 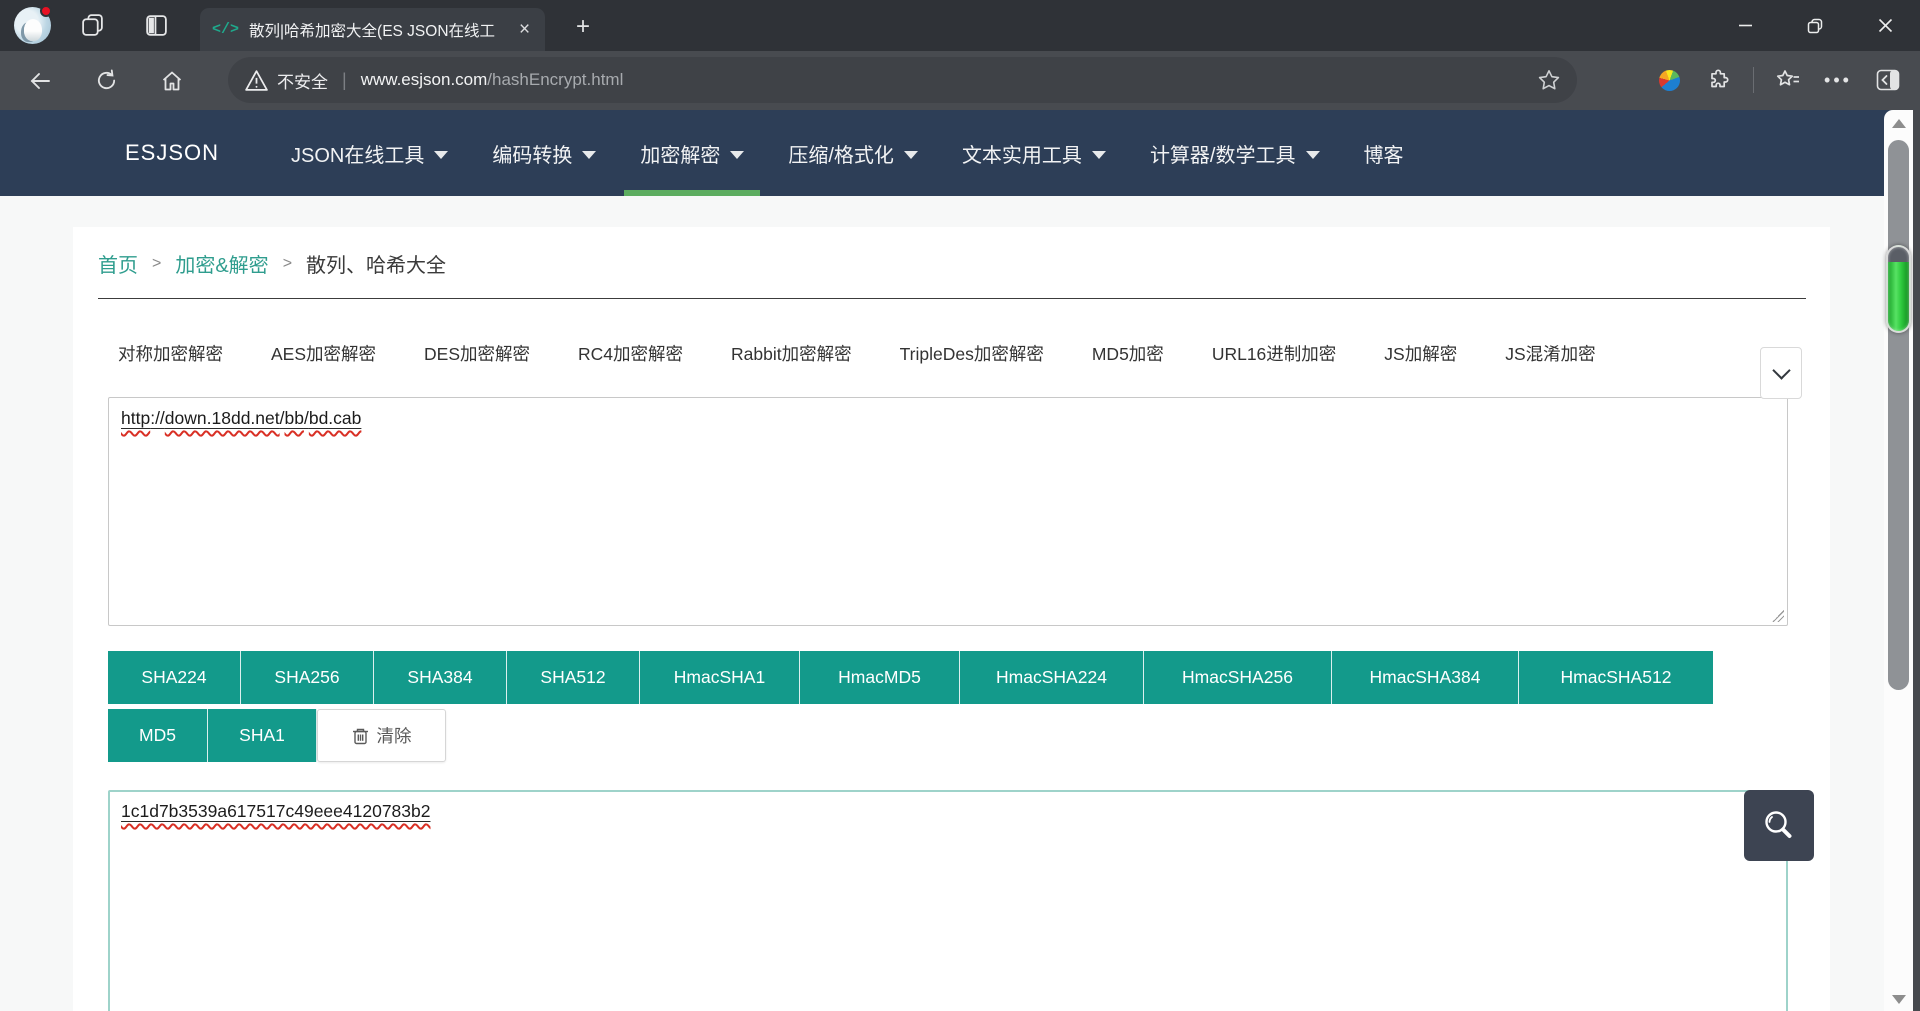 What do you see at coordinates (1420, 353) in the screenshot?
I see `cipher-tab-9: JS加解密` at bounding box center [1420, 353].